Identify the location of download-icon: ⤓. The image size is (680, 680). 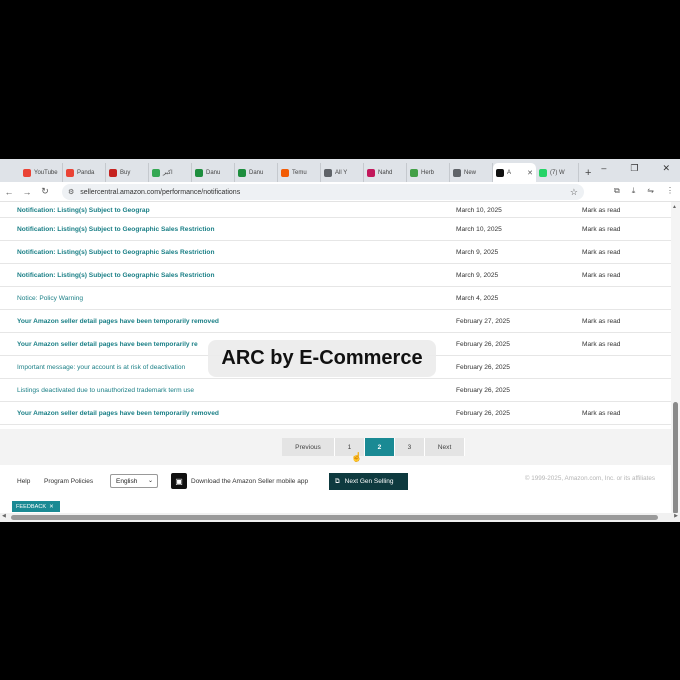
(634, 191).